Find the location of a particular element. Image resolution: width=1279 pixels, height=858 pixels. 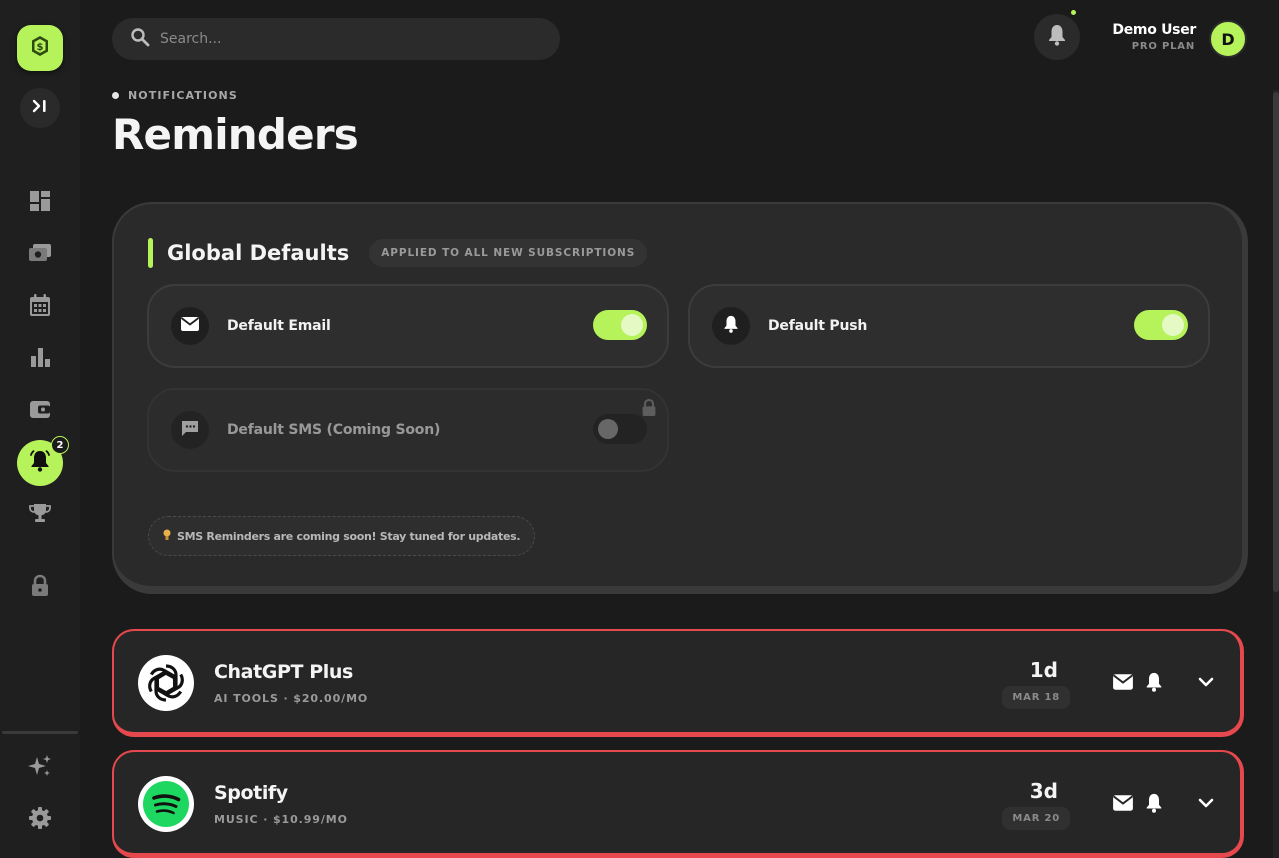

avatar: D is located at coordinates (1228, 39).